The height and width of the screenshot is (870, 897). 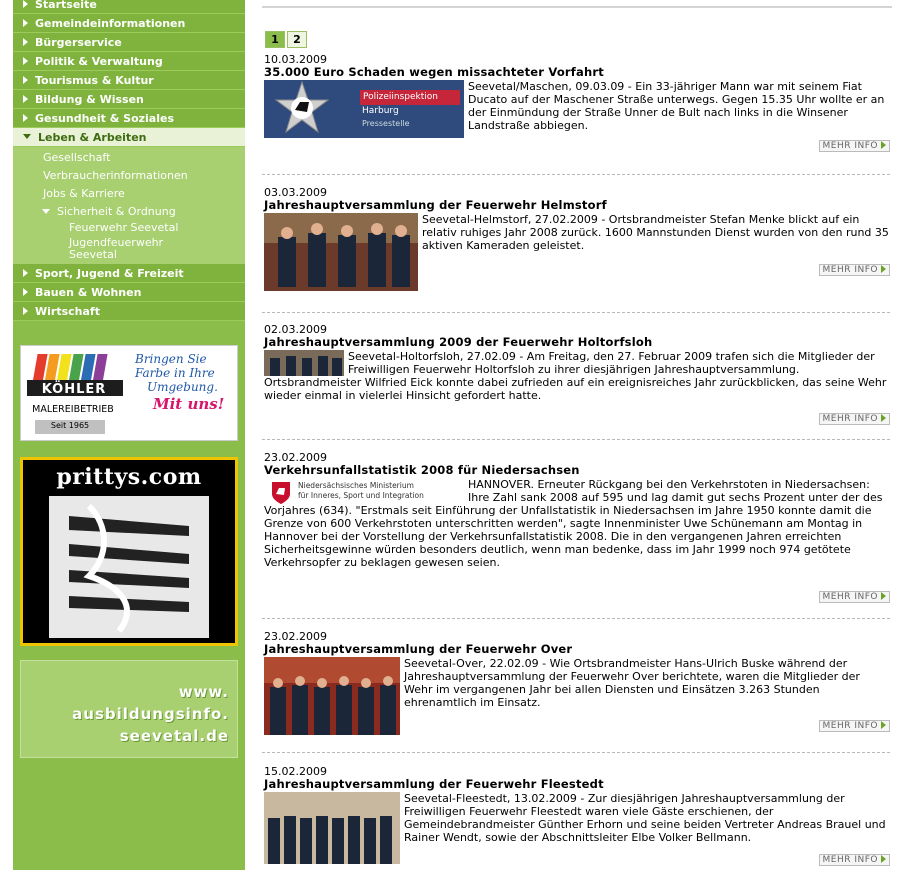 I want to click on nav-buergerservice: Bürgerservice, so click(x=129, y=42).